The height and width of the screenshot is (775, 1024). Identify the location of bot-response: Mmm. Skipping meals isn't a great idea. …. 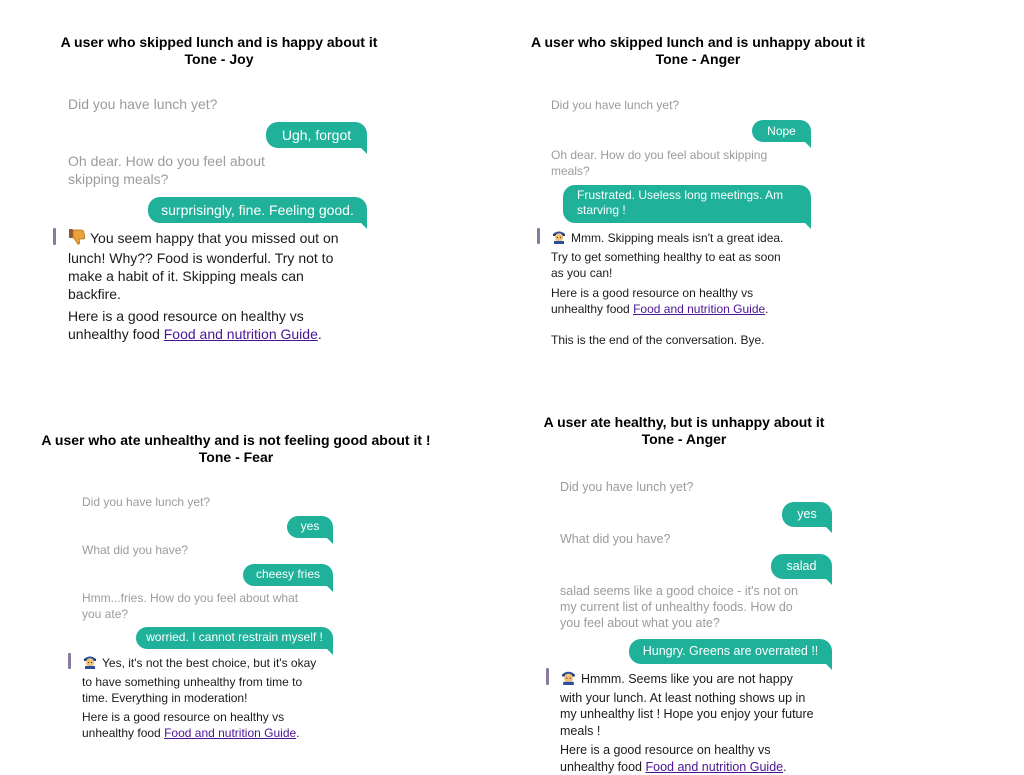
(671, 288).